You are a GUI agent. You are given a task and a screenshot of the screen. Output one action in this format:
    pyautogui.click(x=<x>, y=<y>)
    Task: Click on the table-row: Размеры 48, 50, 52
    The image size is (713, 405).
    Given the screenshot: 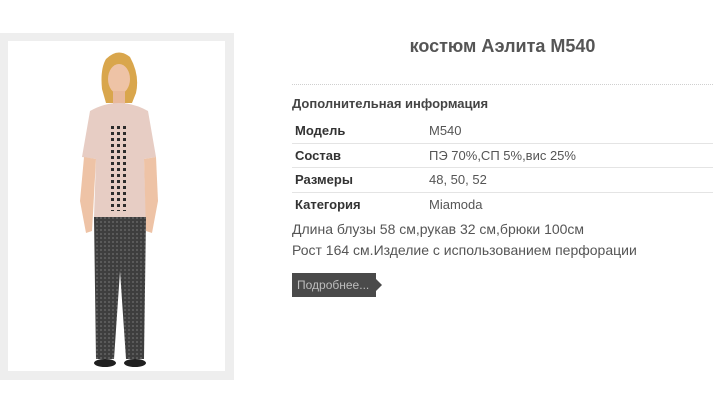 What is the action you would take?
    pyautogui.click(x=502, y=179)
    